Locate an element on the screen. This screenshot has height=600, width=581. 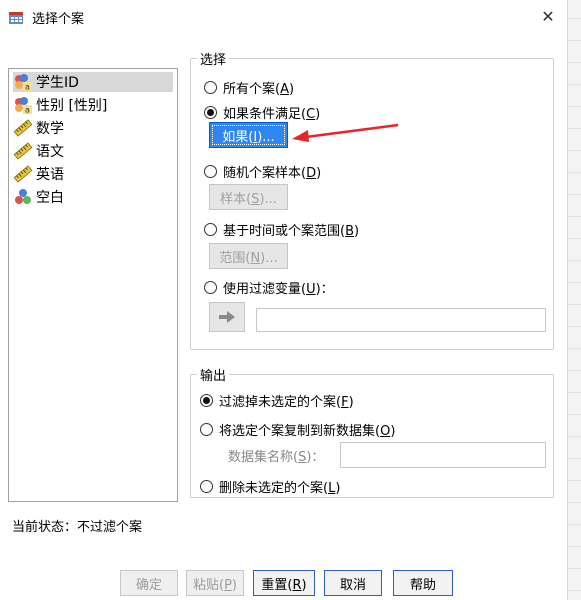
help-button-label: 帮助 is located at coordinates (422, 585).